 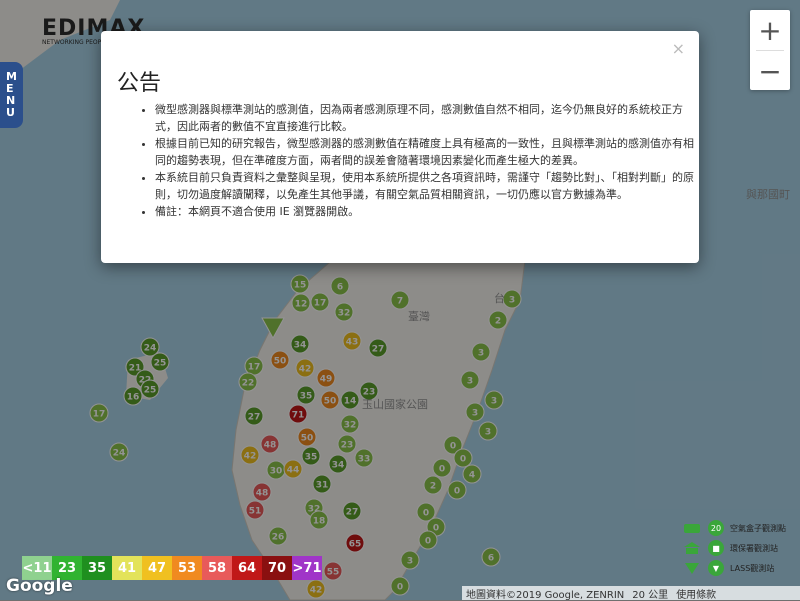 What do you see at coordinates (139, 83) in the screenshot?
I see `modal-title: 公告` at bounding box center [139, 83].